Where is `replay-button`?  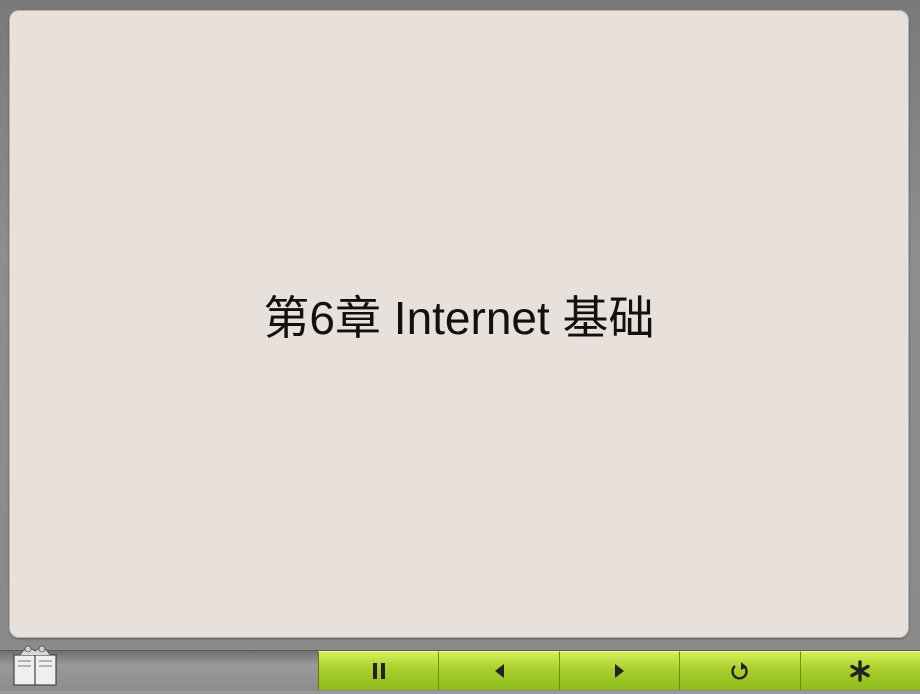
replay-button is located at coordinates (739, 670).